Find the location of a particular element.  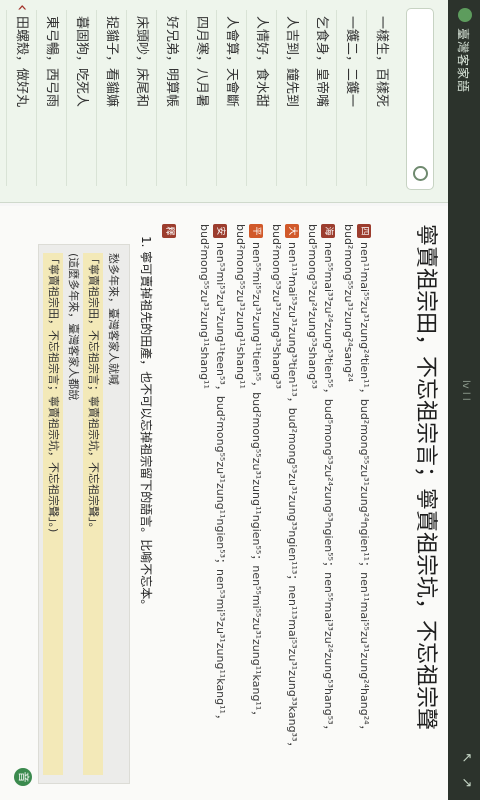

dialect-tag: 海 is located at coordinates (328, 231).